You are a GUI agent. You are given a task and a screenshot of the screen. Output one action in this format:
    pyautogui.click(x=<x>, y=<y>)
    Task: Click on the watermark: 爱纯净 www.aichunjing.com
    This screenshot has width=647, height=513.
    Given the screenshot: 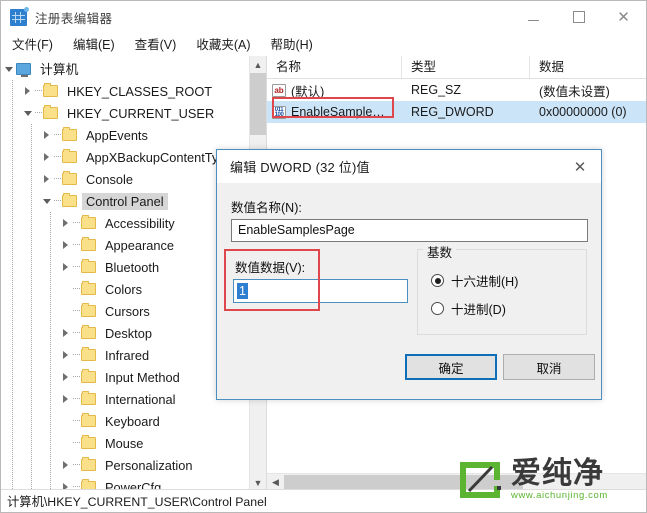 What is the action you would take?
    pyautogui.click(x=549, y=480)
    